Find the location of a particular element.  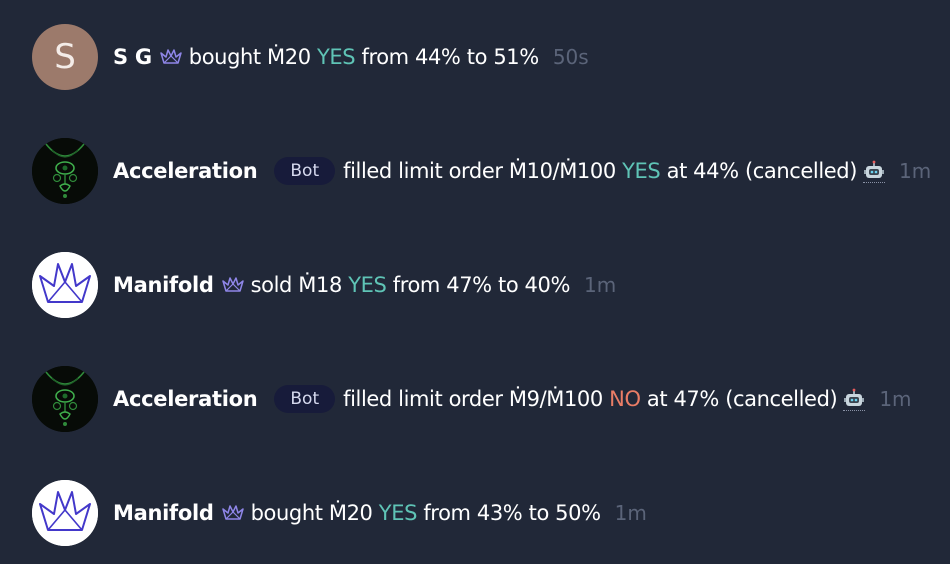

bet-detail: from 44% to 51% is located at coordinates (450, 57).